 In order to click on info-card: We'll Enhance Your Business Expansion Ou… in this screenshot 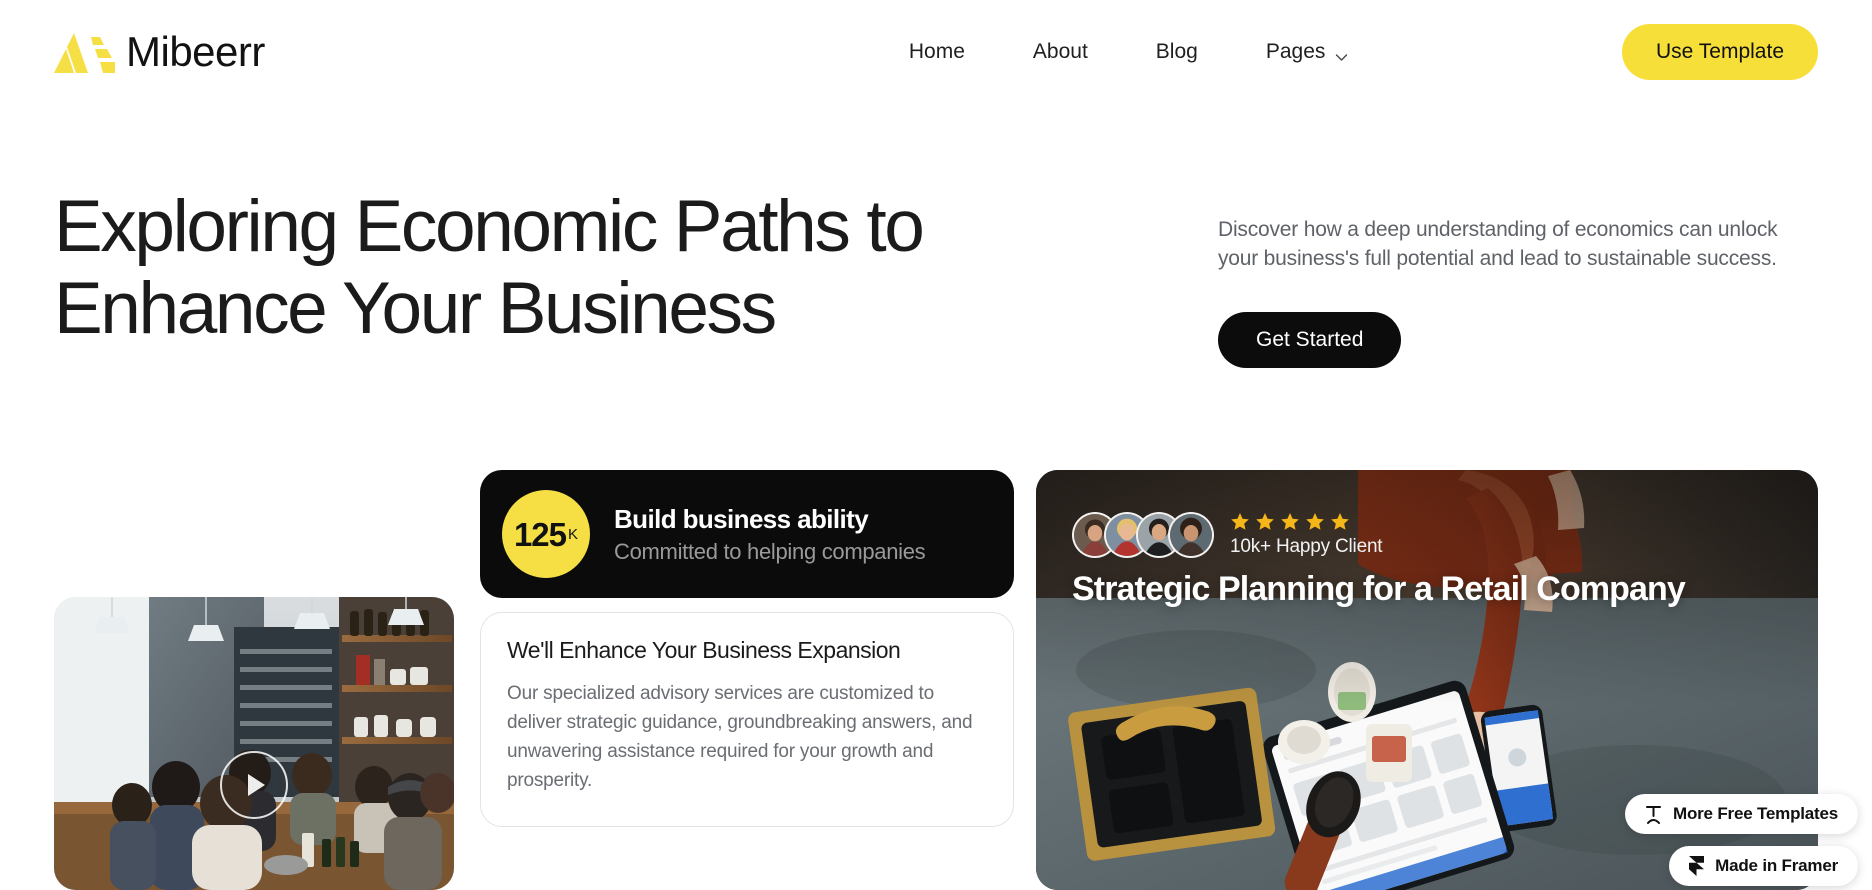, I will do `click(747, 719)`.